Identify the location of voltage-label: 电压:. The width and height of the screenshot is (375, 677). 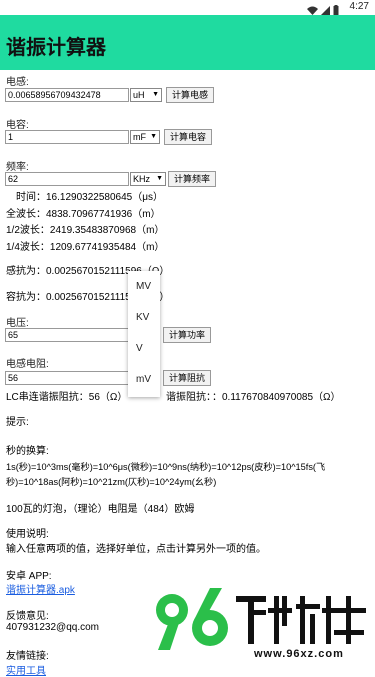
(17, 323).